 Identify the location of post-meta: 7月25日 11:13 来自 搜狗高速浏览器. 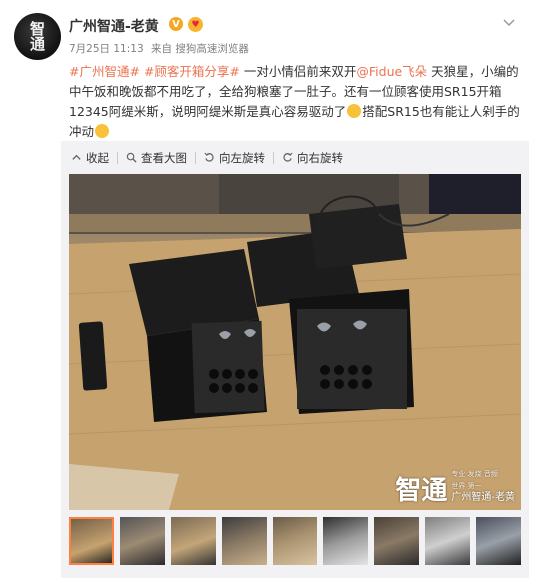
(159, 48).